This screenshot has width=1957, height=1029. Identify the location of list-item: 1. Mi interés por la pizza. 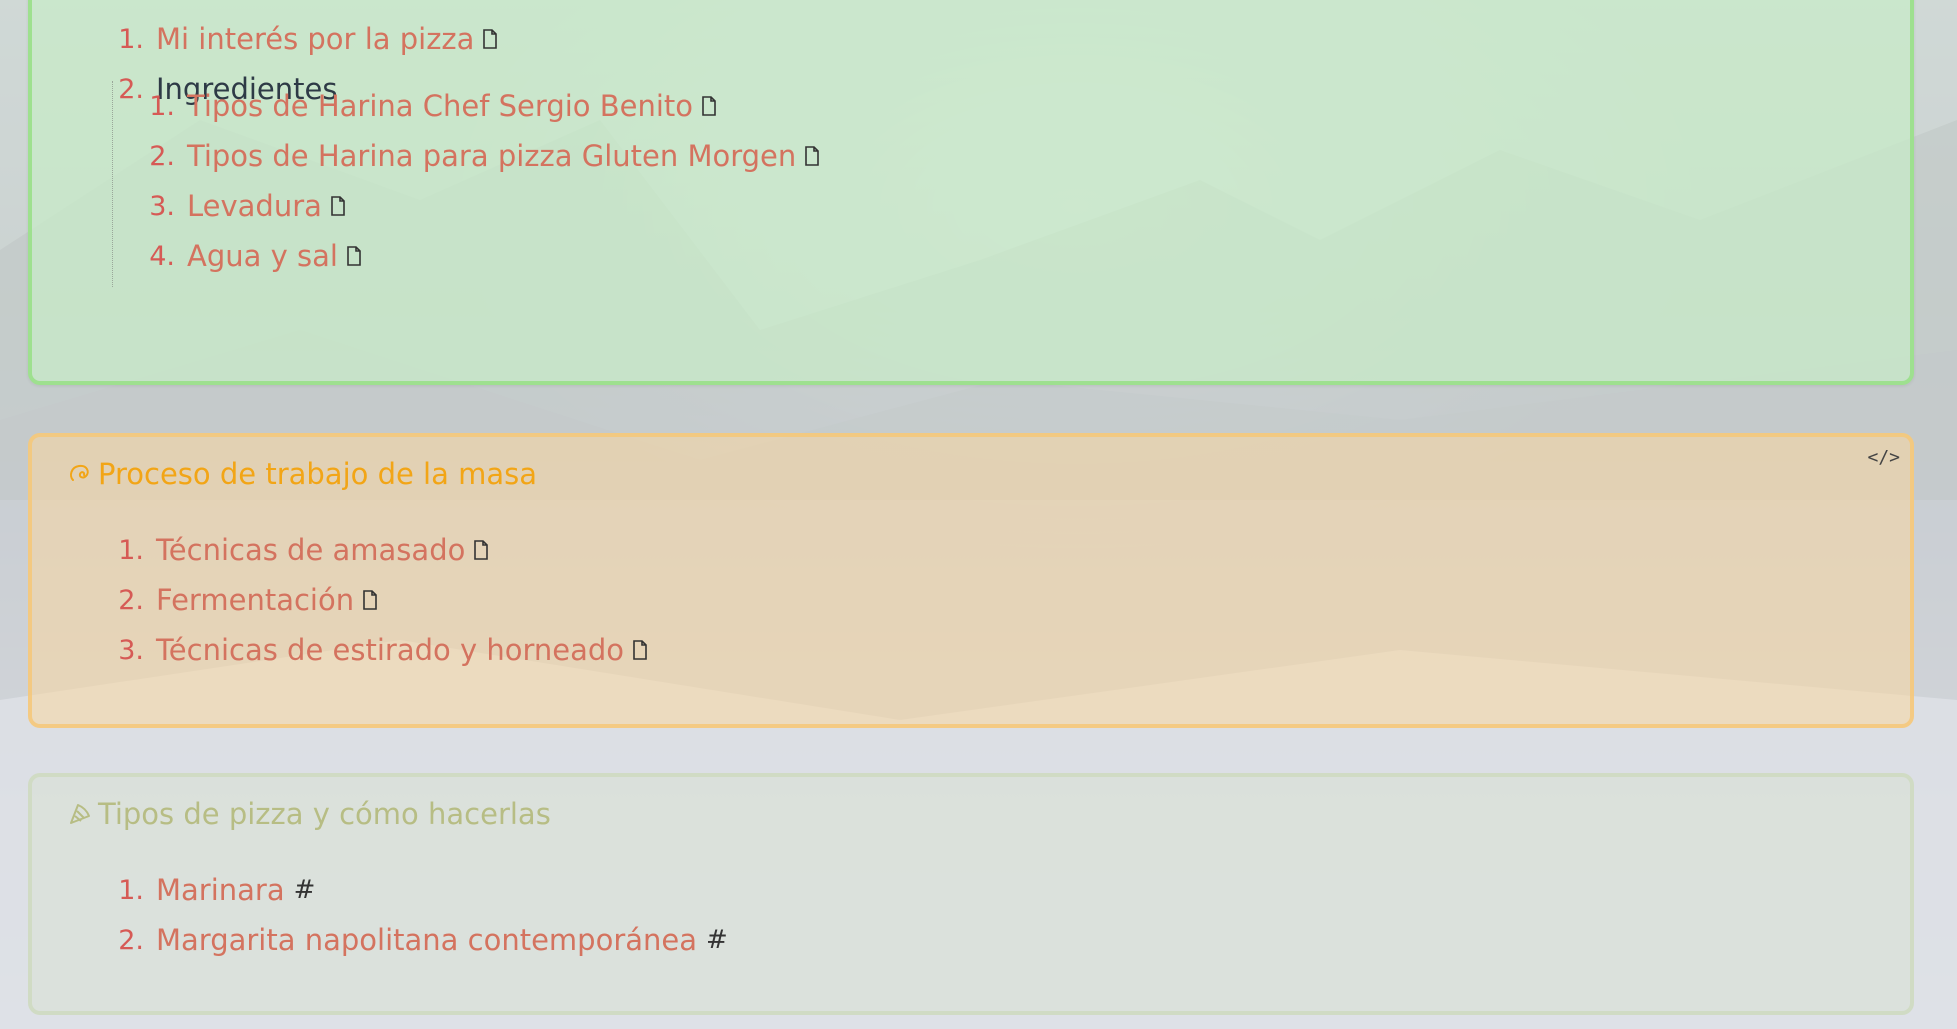
(301, 39).